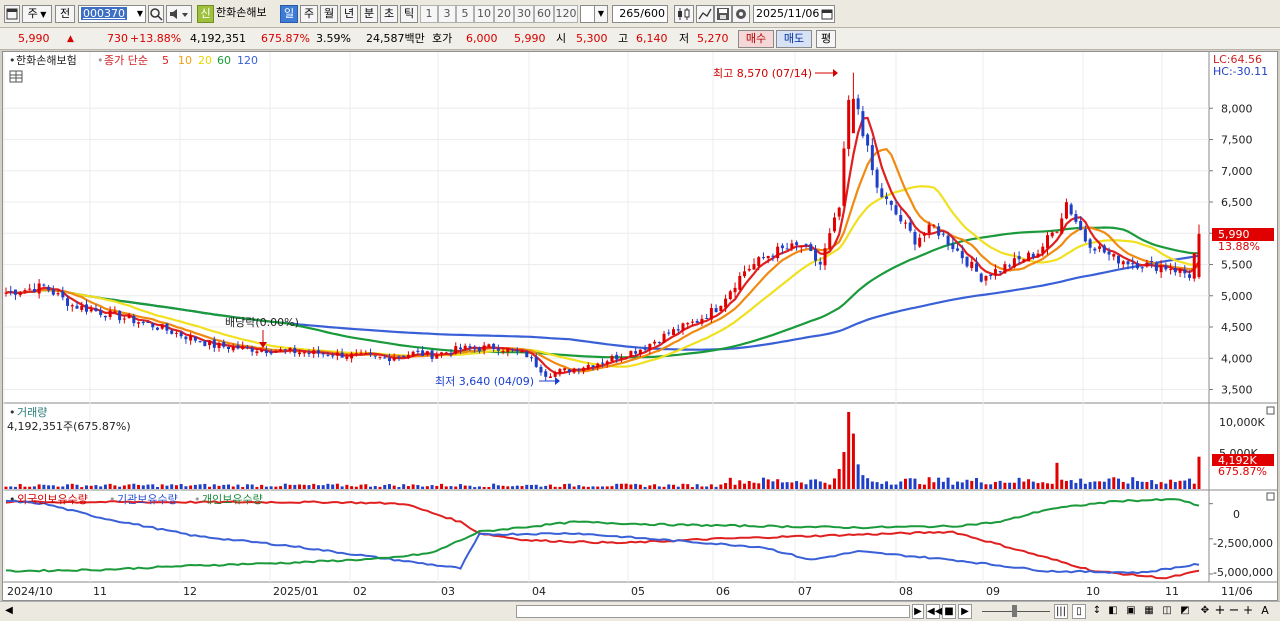 The height and width of the screenshot is (621, 1280). I want to click on avg-button: 평, so click(826, 39).